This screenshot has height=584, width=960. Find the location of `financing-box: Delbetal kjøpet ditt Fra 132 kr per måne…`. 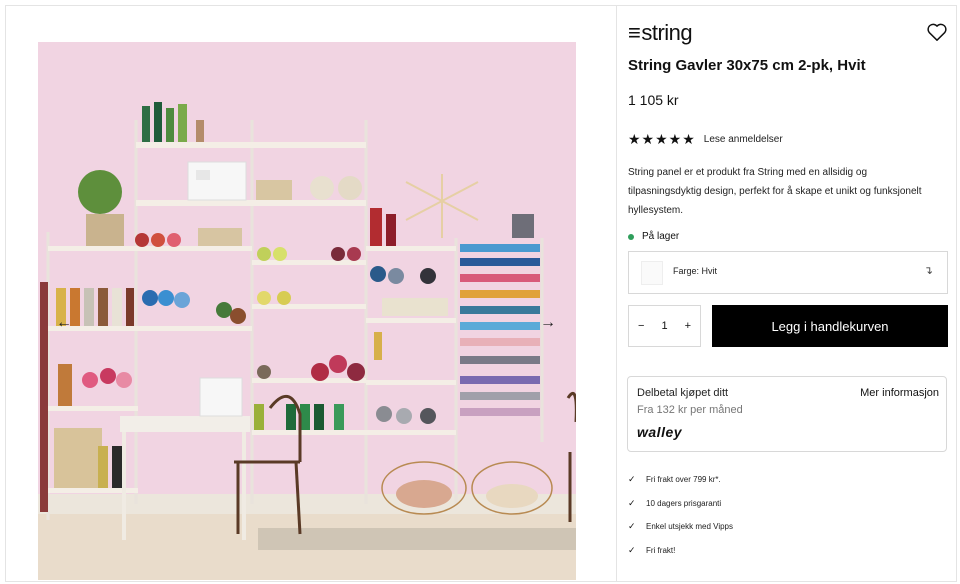

financing-box: Delbetal kjøpet ditt Fra 132 kr per måne… is located at coordinates (787, 414).